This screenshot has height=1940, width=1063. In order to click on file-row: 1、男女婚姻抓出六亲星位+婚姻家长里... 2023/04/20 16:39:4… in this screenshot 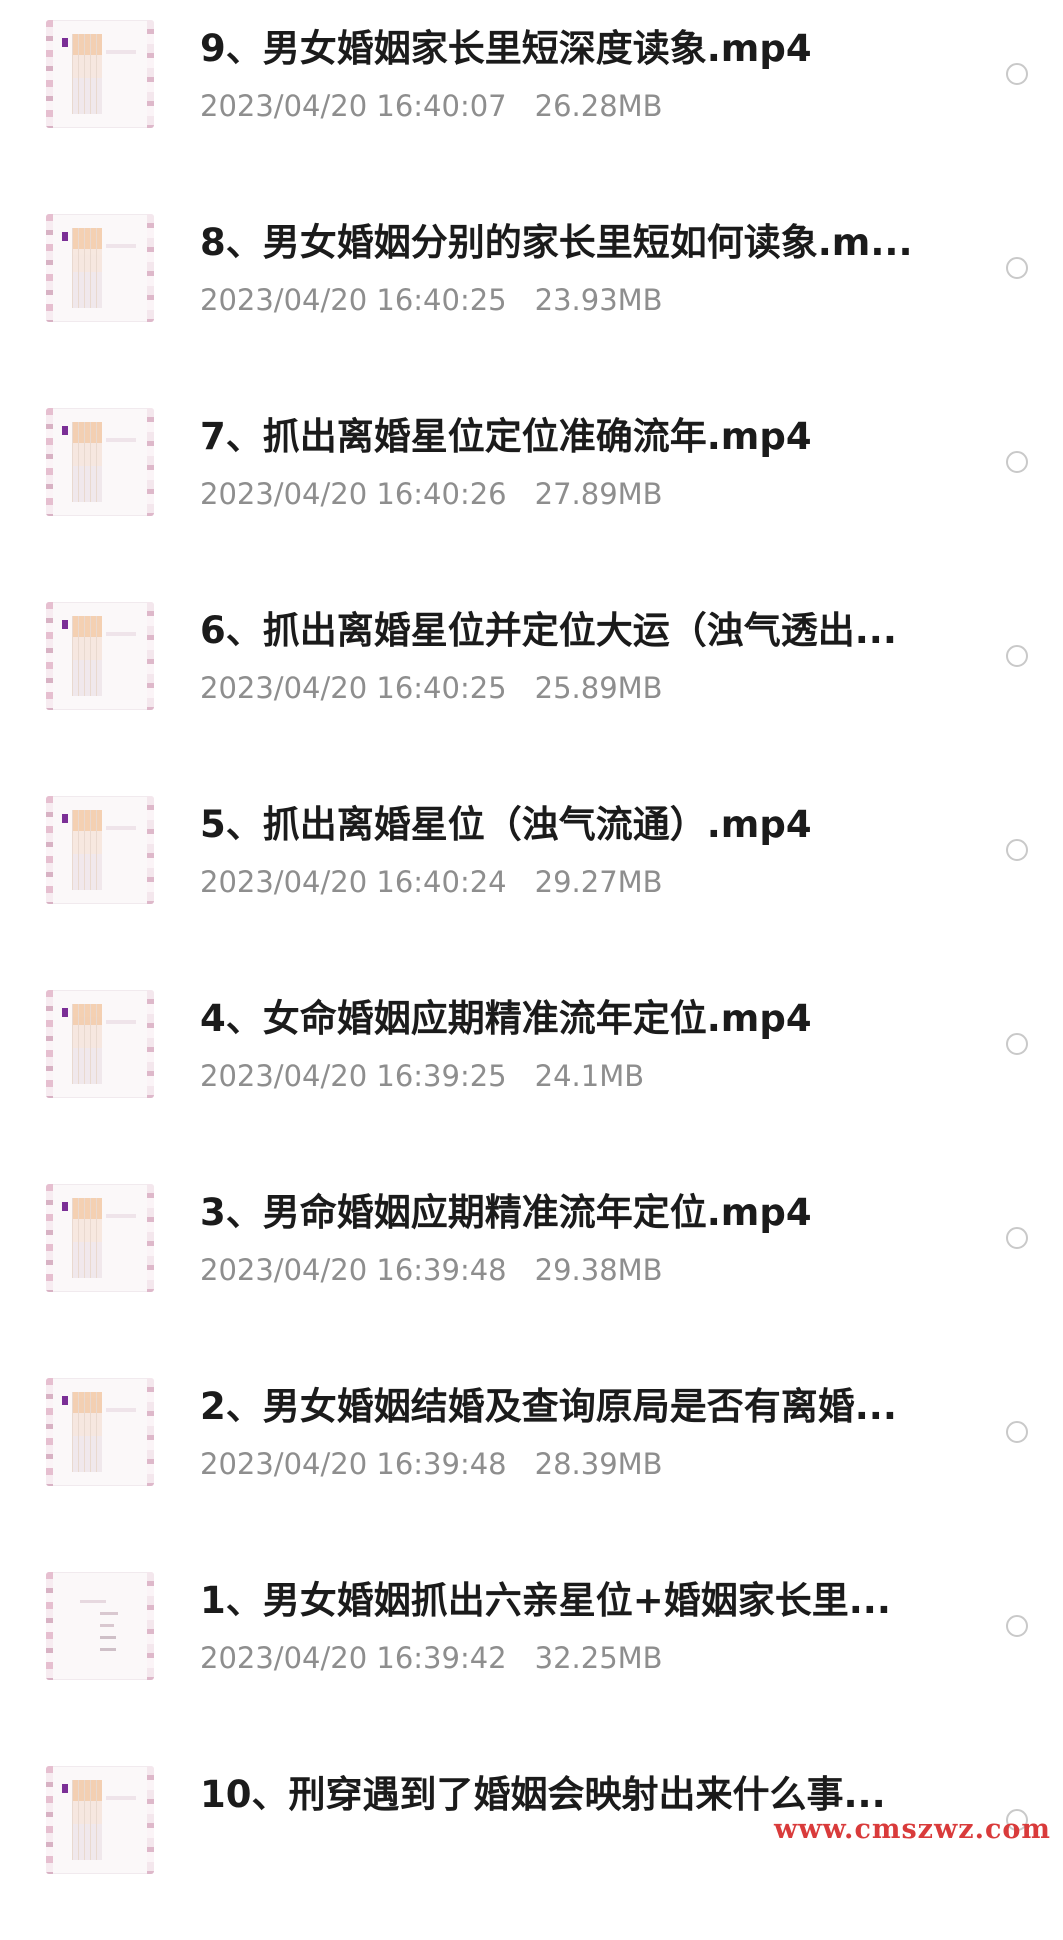, I will do `click(531, 1649)`.